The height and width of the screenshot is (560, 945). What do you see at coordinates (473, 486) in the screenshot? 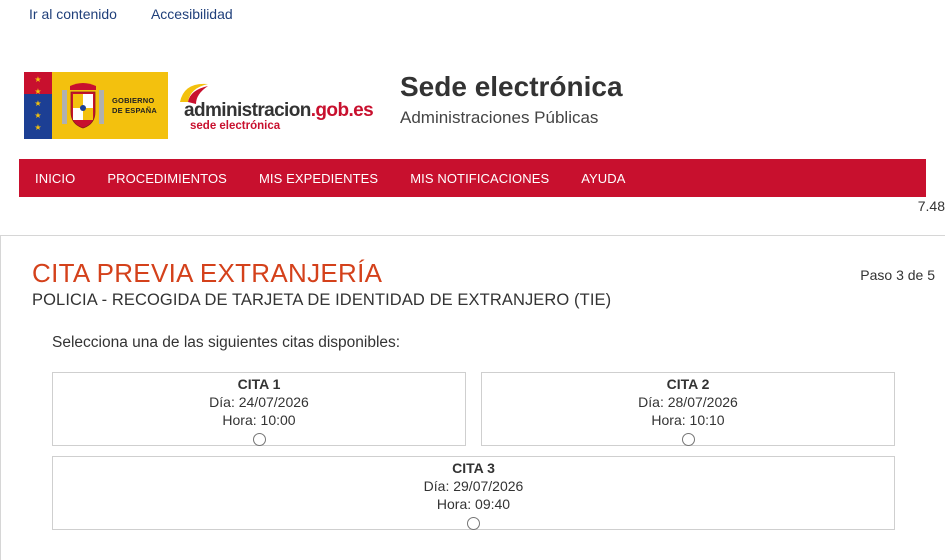
I see `cita-day: Día: 29/07/2026` at bounding box center [473, 486].